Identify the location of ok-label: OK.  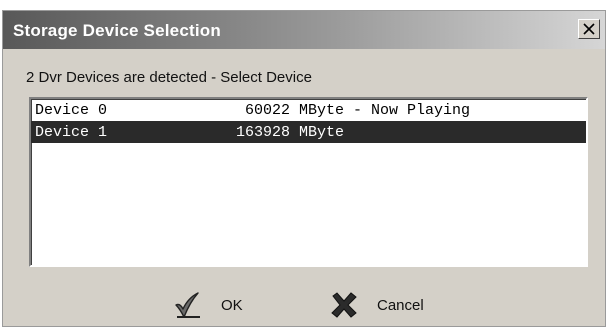
(232, 305).